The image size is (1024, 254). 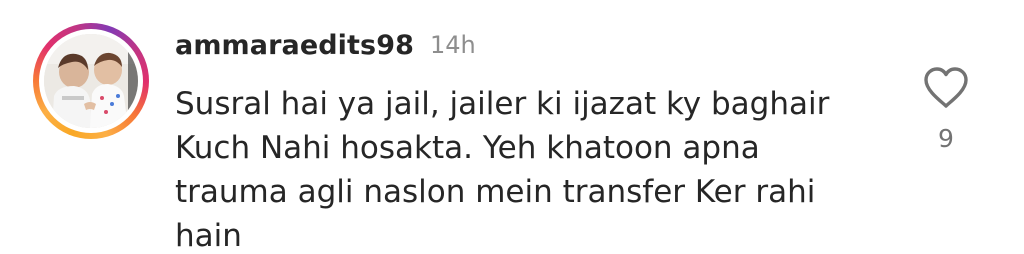 I want to click on heart-outline-icon, so click(x=946, y=87).